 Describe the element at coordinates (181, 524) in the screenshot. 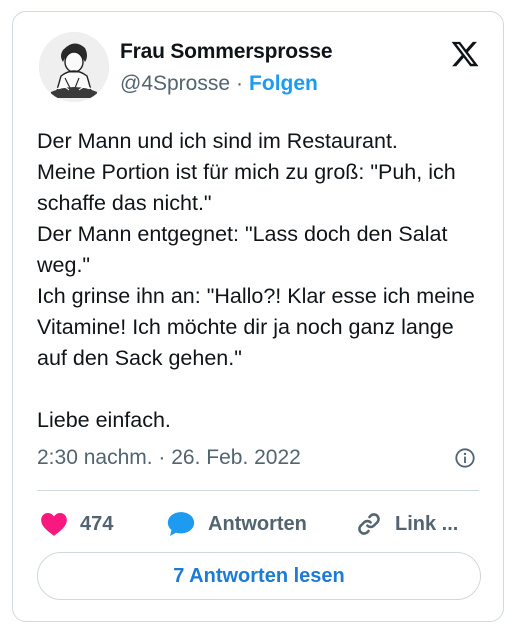

I see `speech-bubble-icon` at that location.